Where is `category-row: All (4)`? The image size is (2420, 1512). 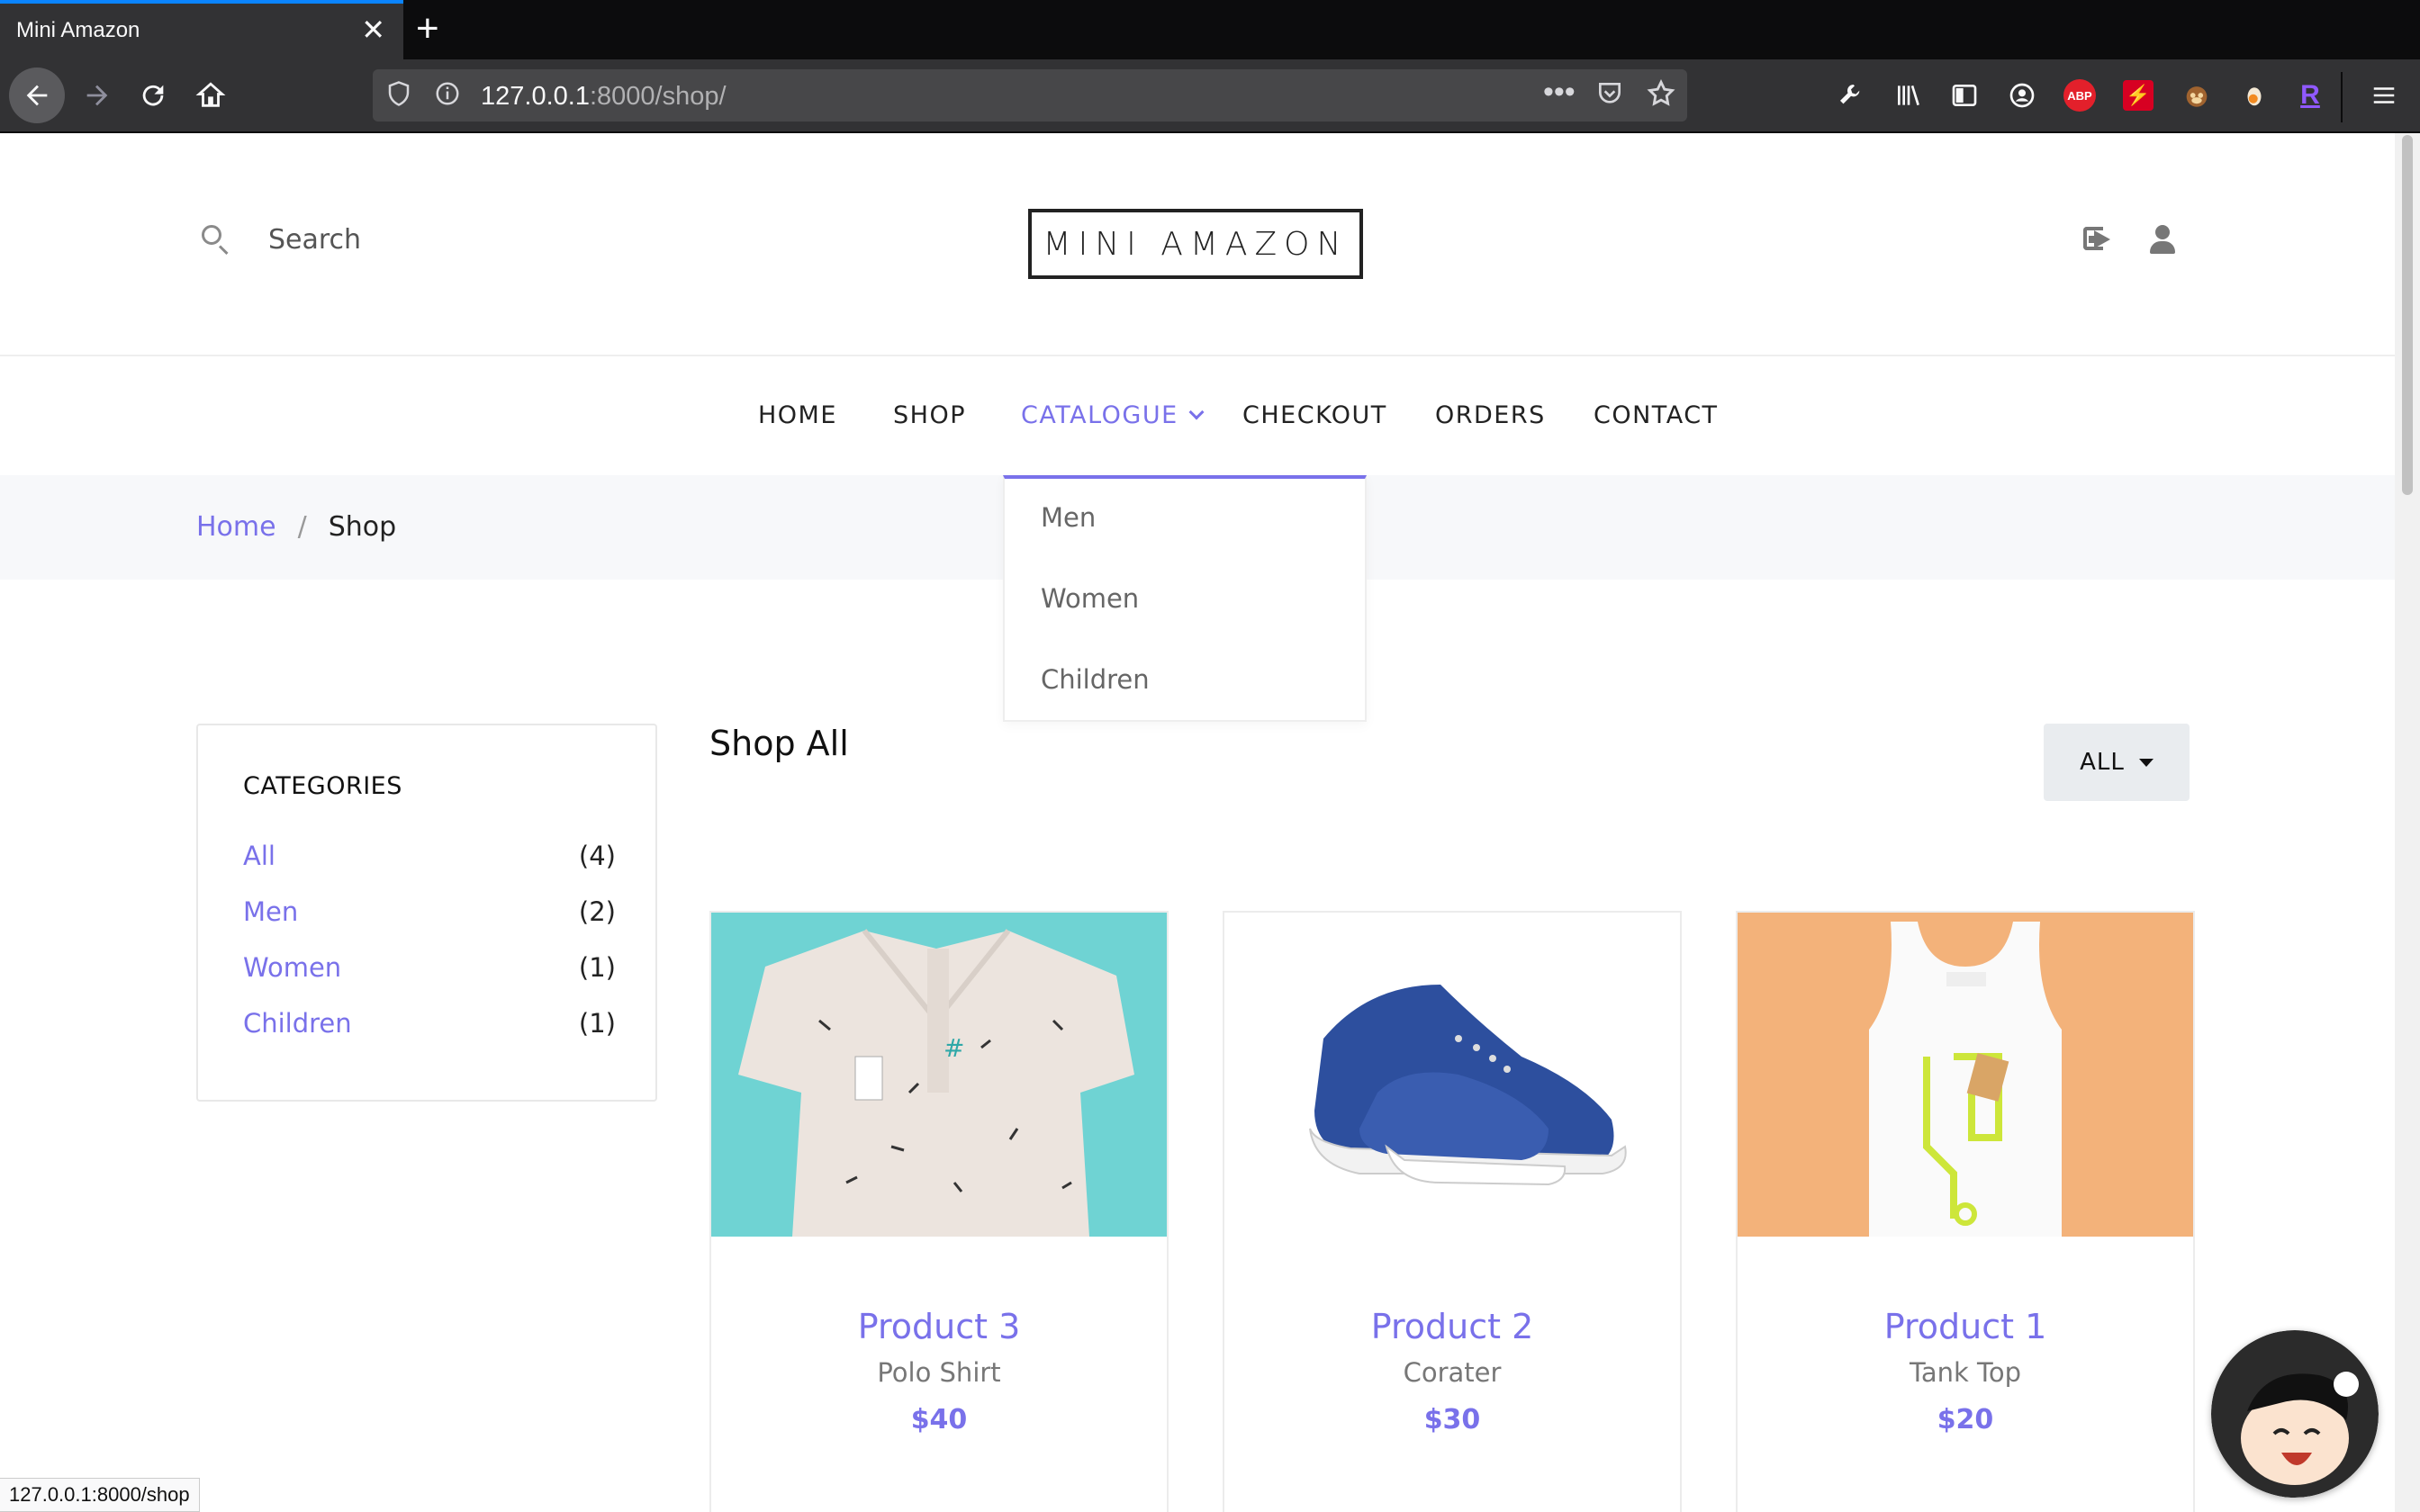
category-row: All (4) is located at coordinates (429, 856).